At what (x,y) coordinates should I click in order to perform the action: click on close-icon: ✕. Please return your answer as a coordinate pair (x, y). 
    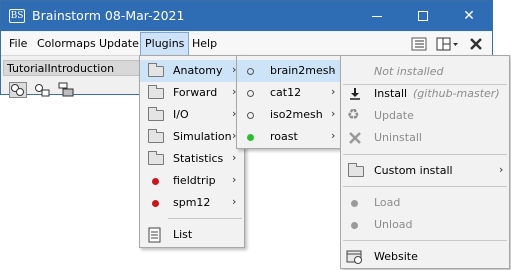
    Looking at the image, I should click on (469, 16).